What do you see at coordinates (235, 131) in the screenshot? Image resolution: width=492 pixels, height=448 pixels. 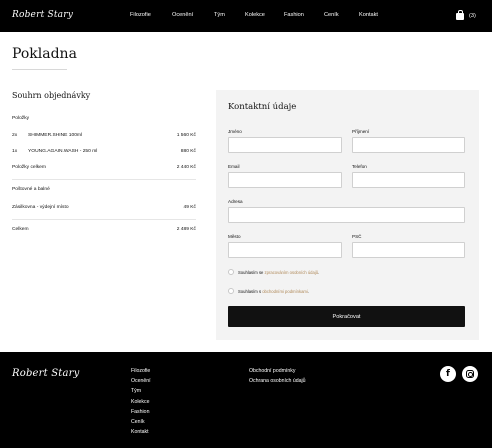 I see `first-name-label: Jméno` at bounding box center [235, 131].